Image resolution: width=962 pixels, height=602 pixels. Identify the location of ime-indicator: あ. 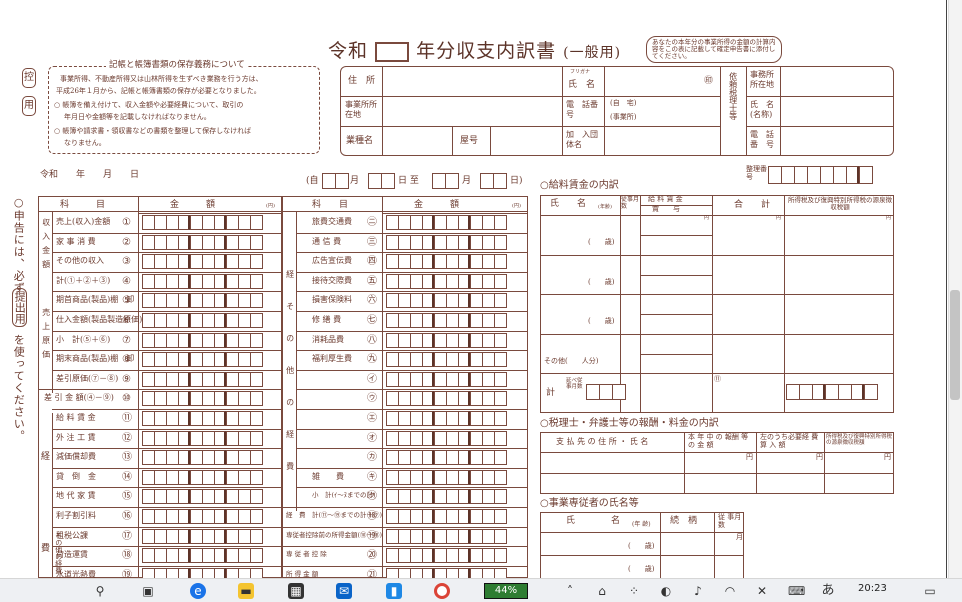
(828, 591).